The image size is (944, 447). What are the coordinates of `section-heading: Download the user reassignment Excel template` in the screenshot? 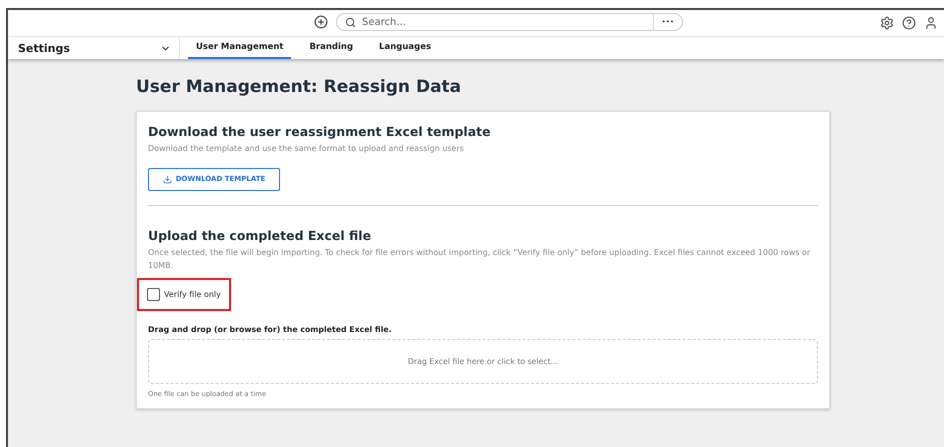 It's located at (320, 131).